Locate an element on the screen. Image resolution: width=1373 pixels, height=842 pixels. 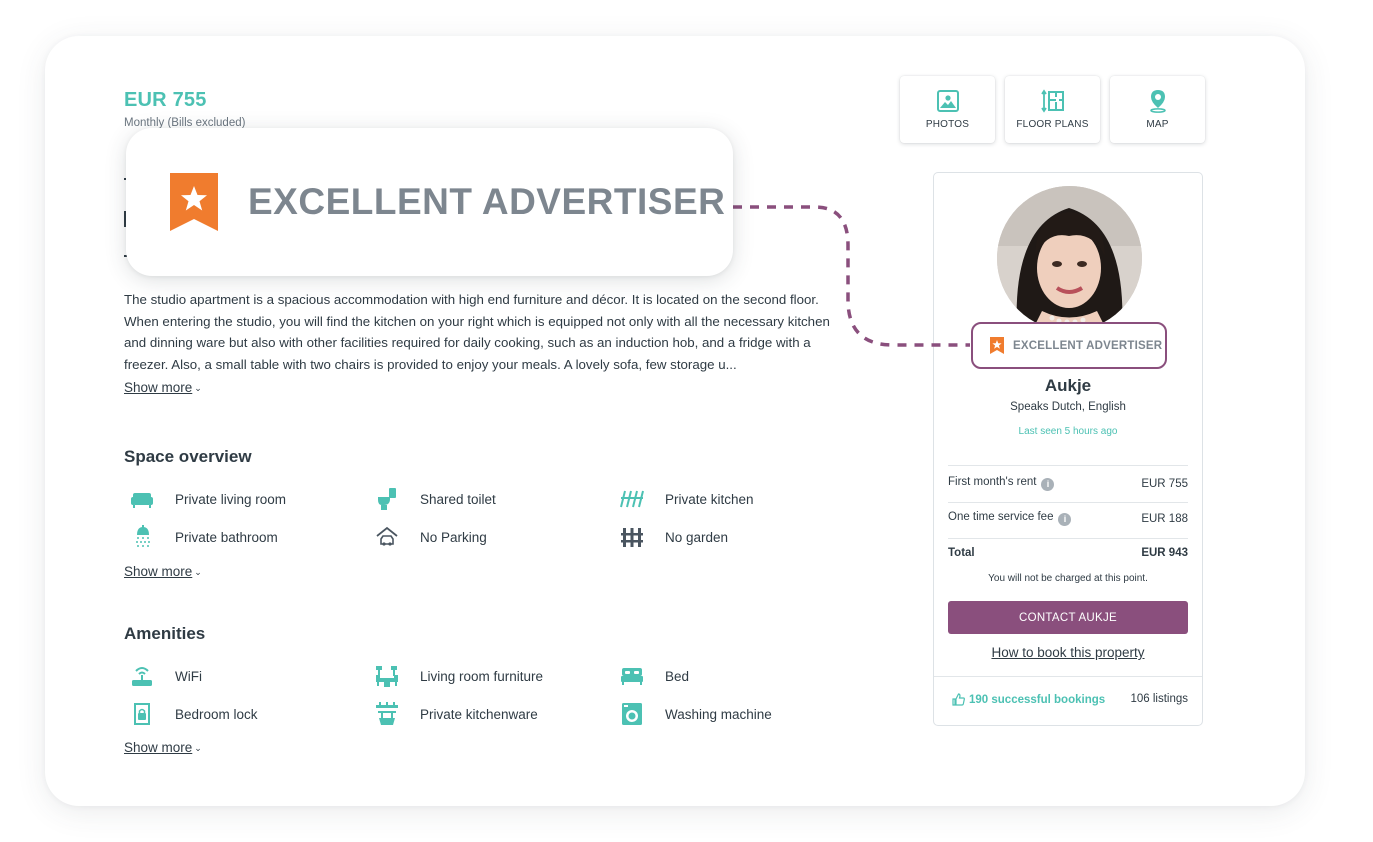
feature-private-bathroom: Private bathroom is located at coordinates (204, 537).